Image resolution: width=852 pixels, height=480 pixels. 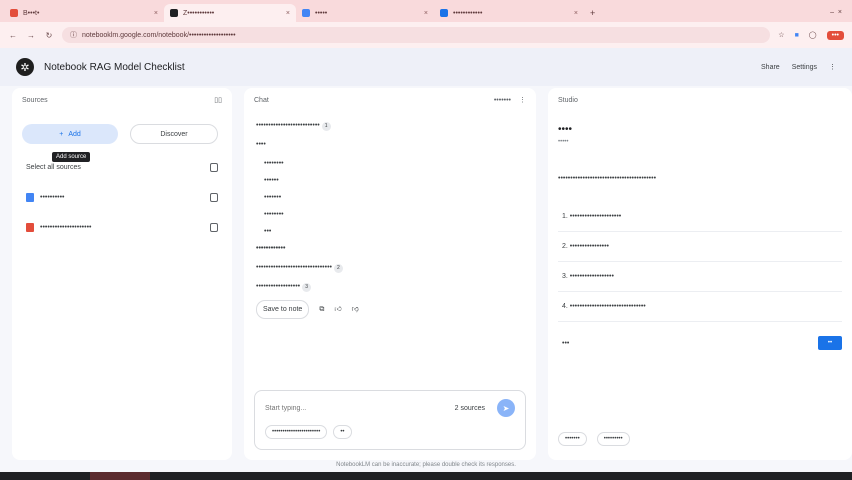 What do you see at coordinates (53, 167) in the screenshot?
I see `select-all-label: Select all sources` at bounding box center [53, 167].